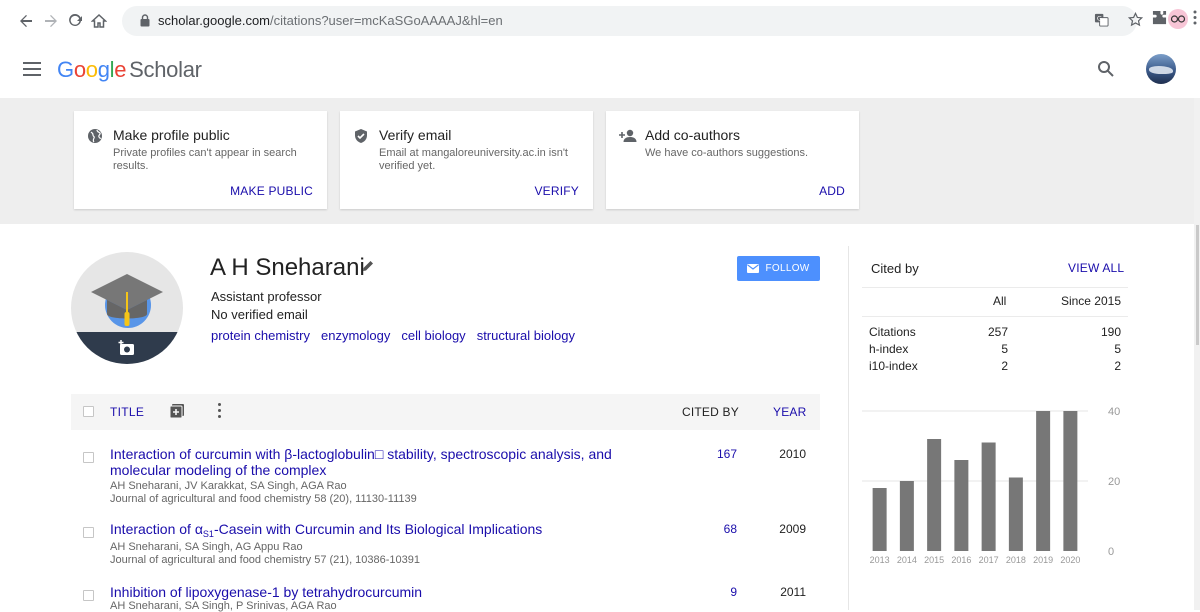 Image resolution: width=1200 pixels, height=612 pixels. Describe the element at coordinates (1110, 332) in the screenshot. I see `metric-since: 190` at that location.